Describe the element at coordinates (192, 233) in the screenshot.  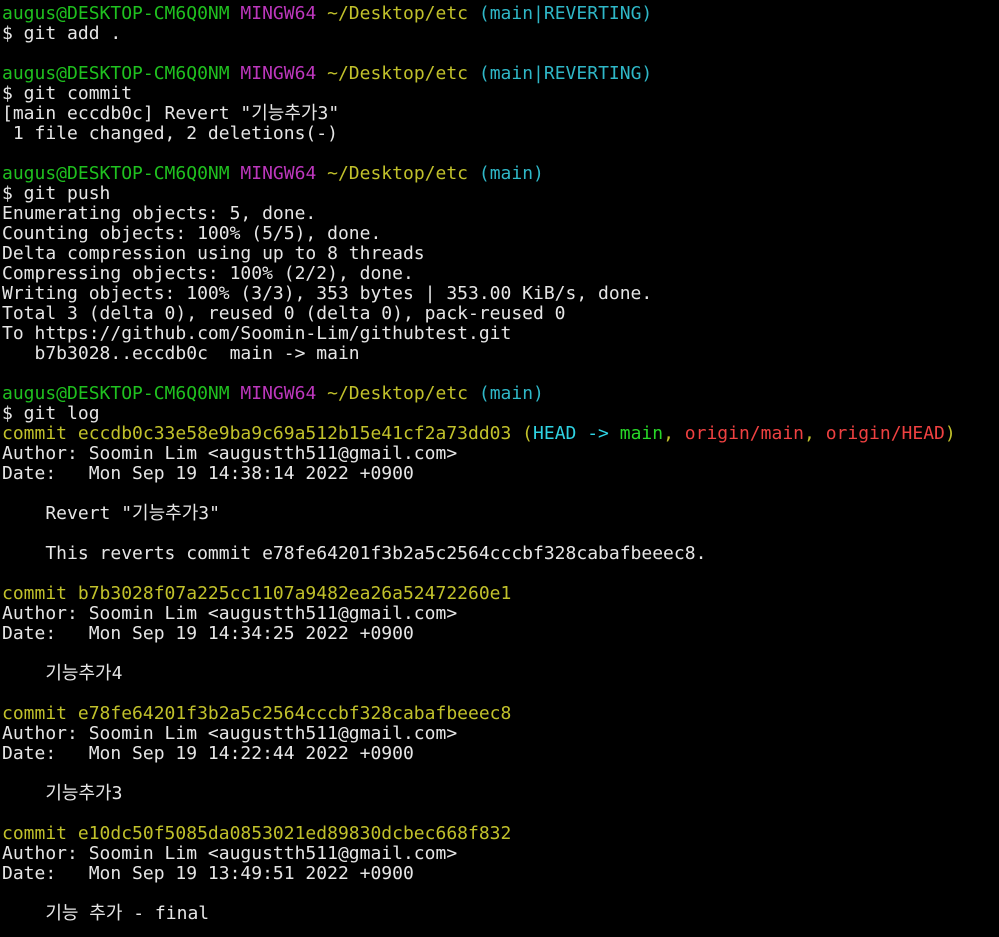
I see `output-text: Counting objects: 100% (5/5), done.` at that location.